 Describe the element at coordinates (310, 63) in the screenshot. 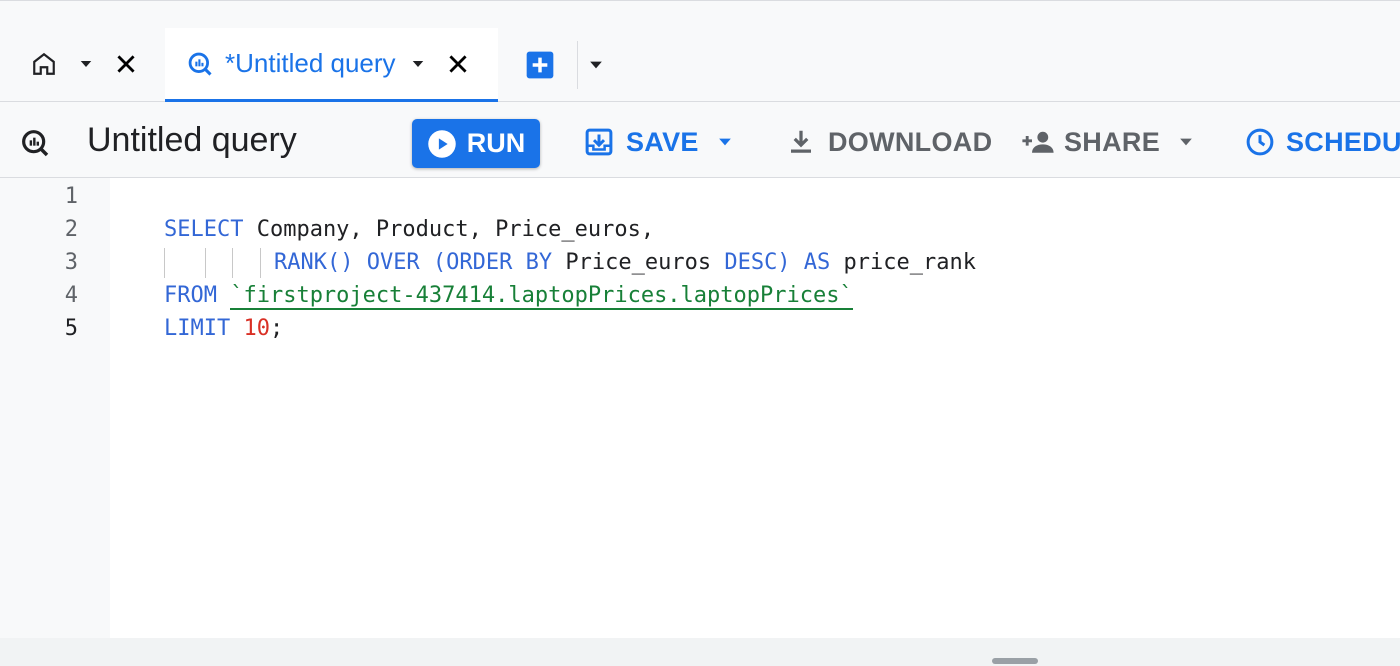

I see `tab-label: *Untitled query` at that location.